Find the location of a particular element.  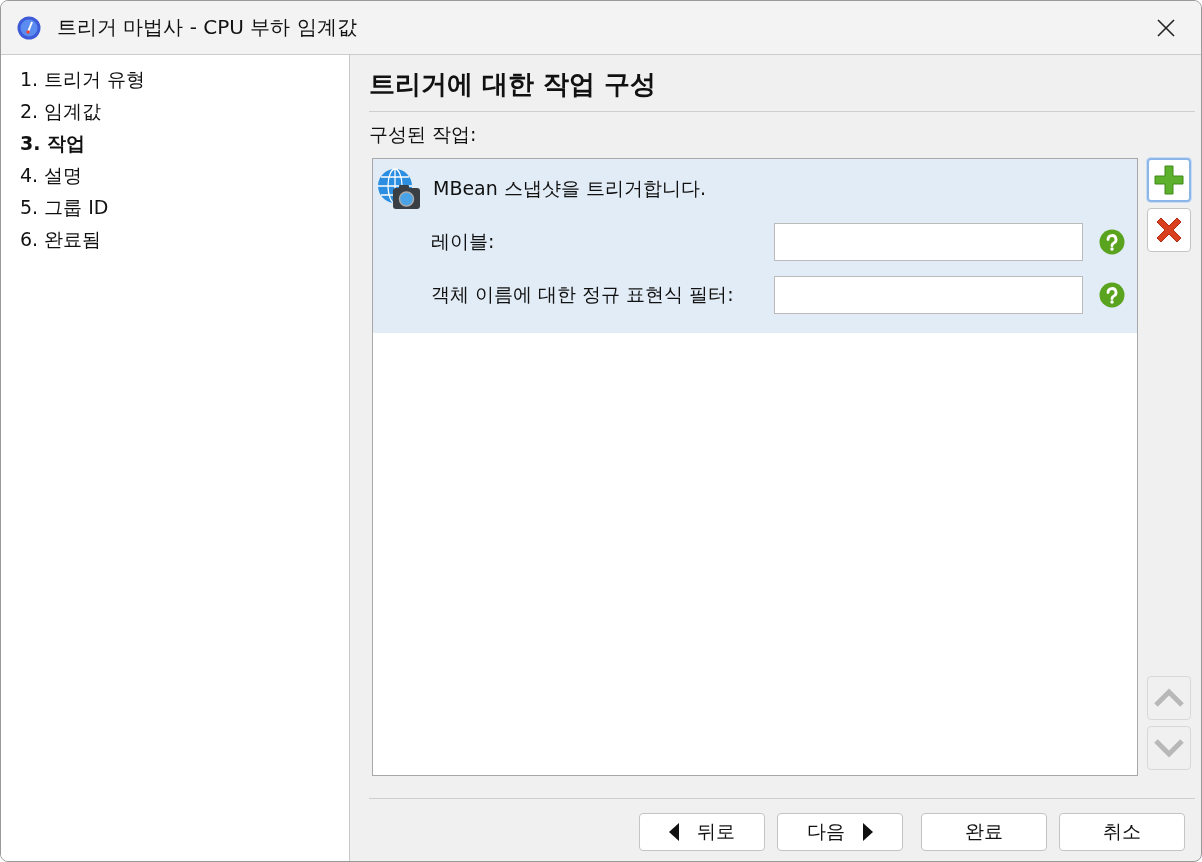

actions-label: 구성된 작업: is located at coordinates (423, 134).